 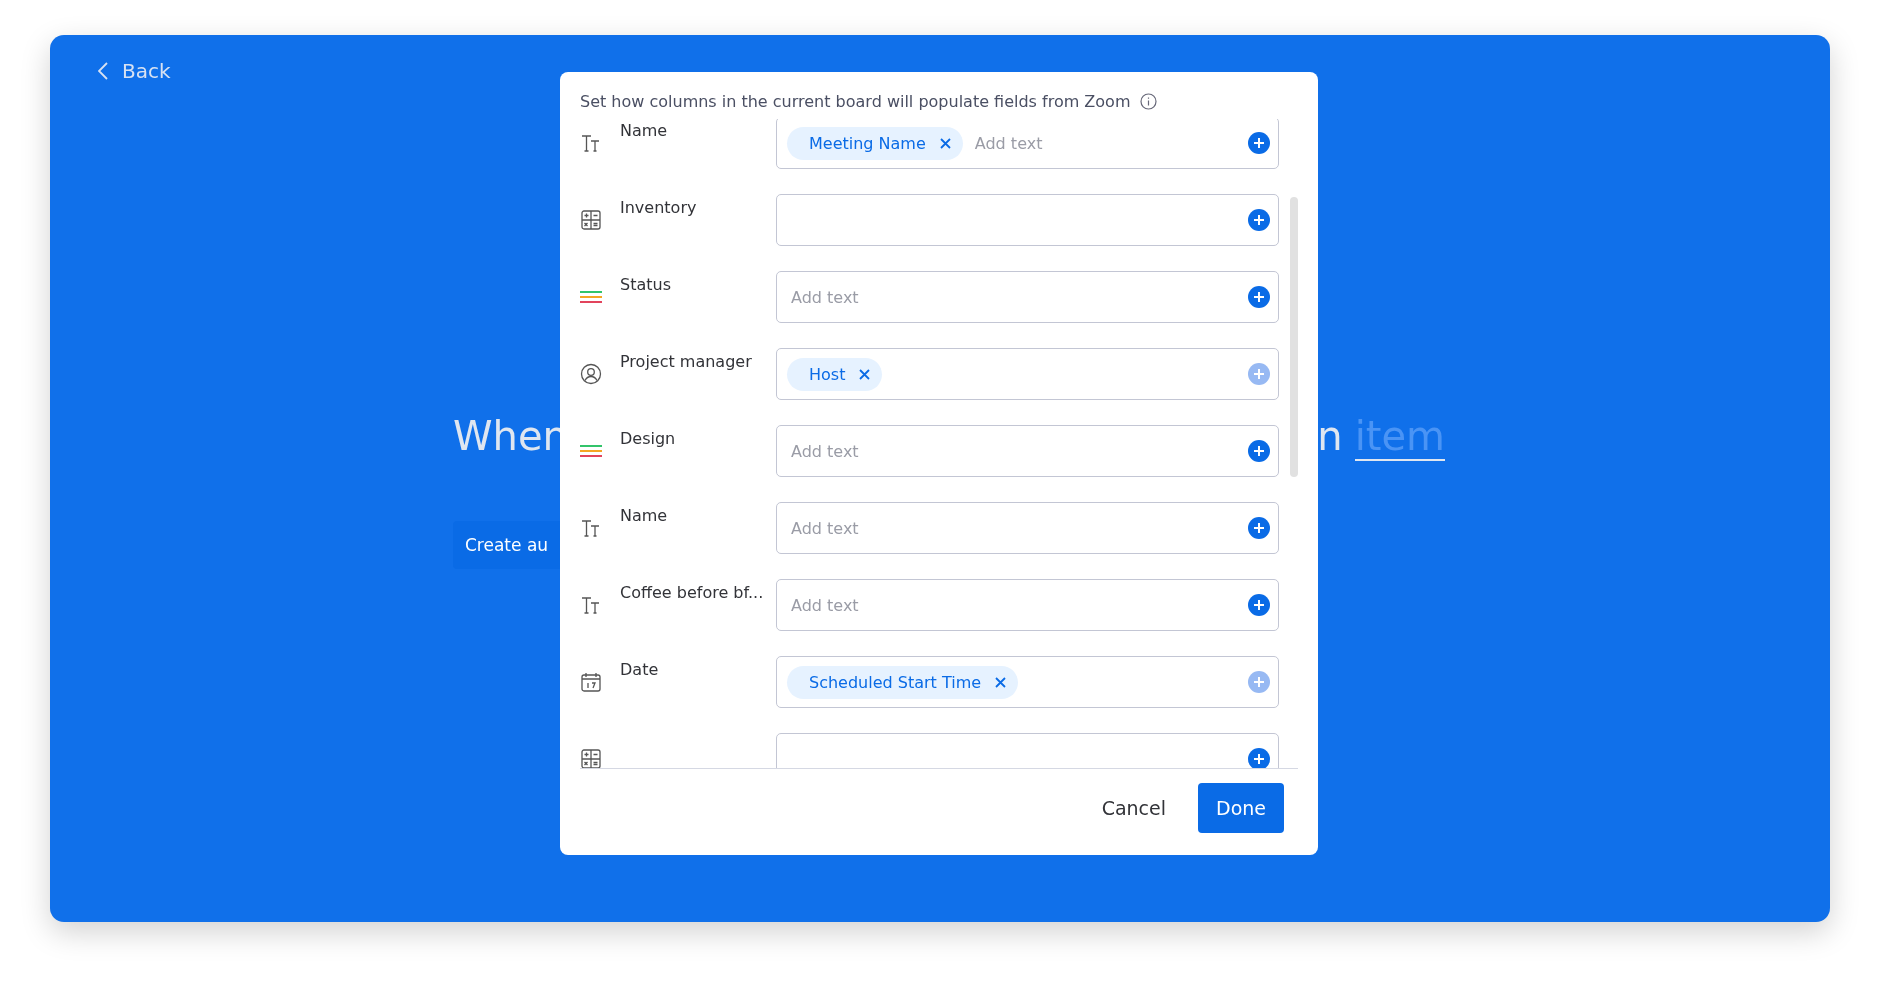 What do you see at coordinates (855, 101) in the screenshot?
I see `dialog-description: Set how columns in the current board will populate fields from Zoom` at bounding box center [855, 101].